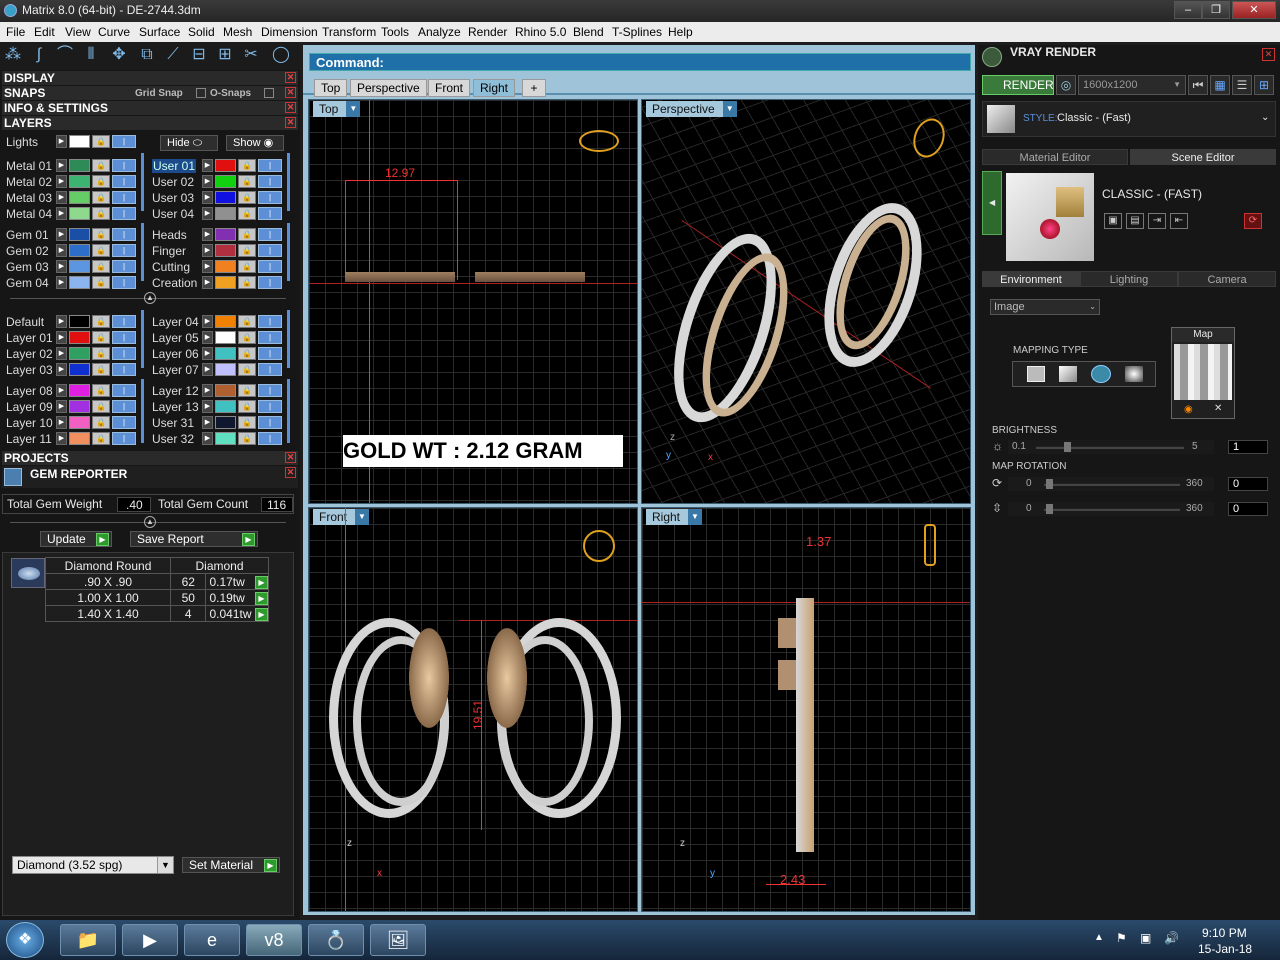  I want to click on layer-row: User 03 ▶ 🔒 |, so click(218, 197).